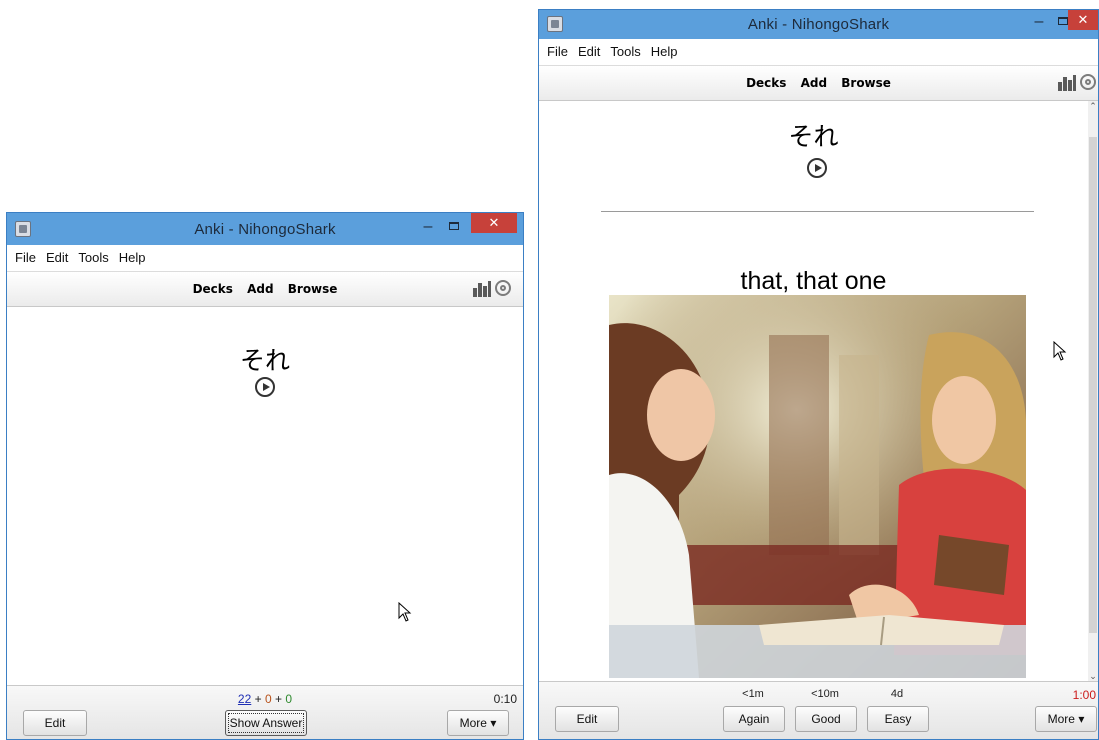 The height and width of the screenshot is (740, 1099). What do you see at coordinates (1084, 695) in the screenshot?
I see `card-timer: 1:00` at bounding box center [1084, 695].